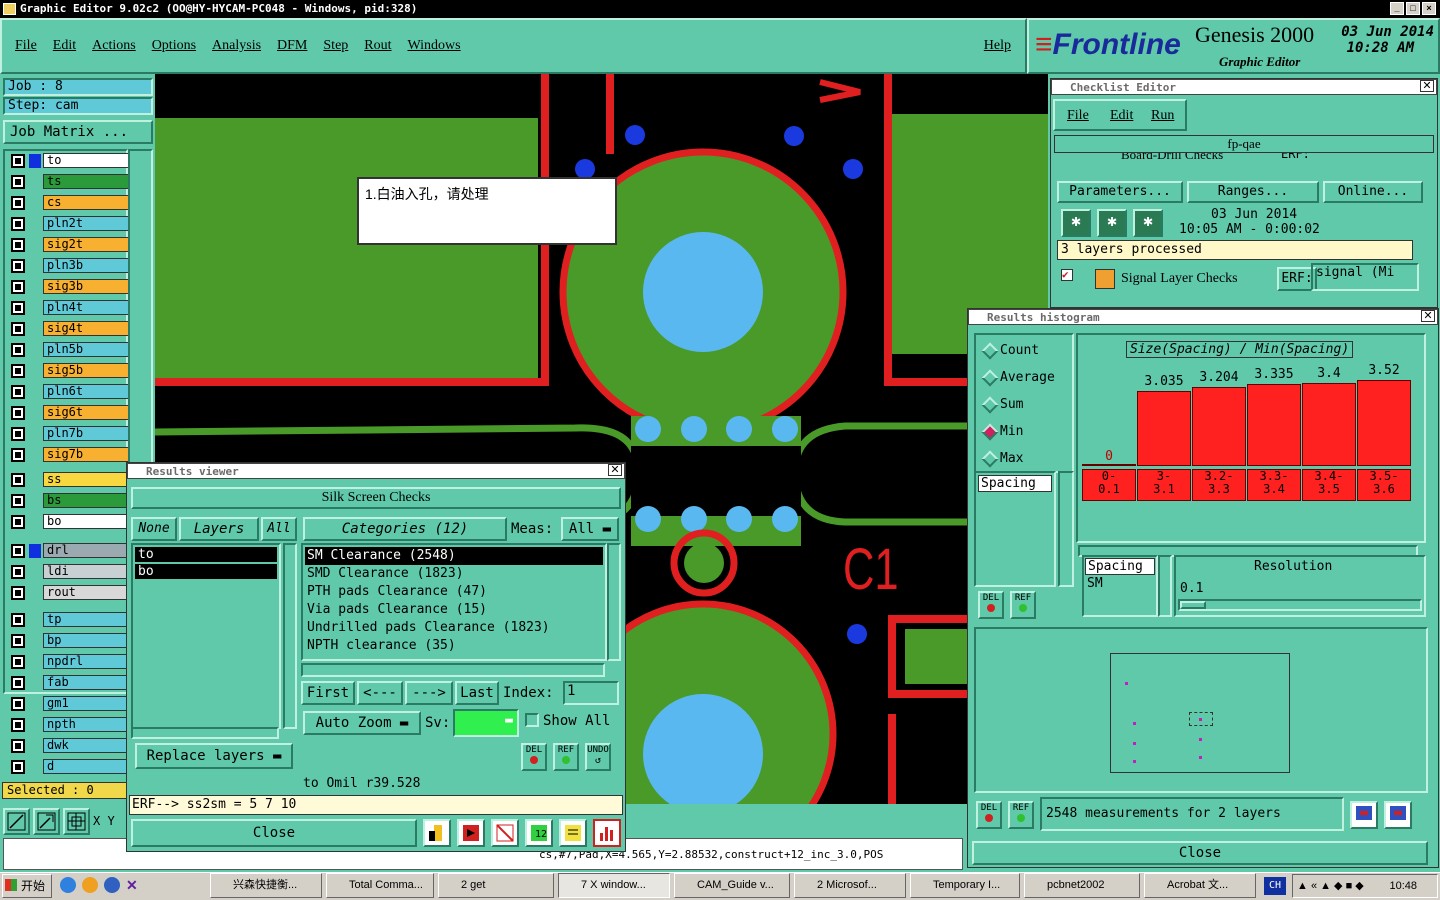  I want to click on layer-row-sig3b: sig3b, so click(70, 286).